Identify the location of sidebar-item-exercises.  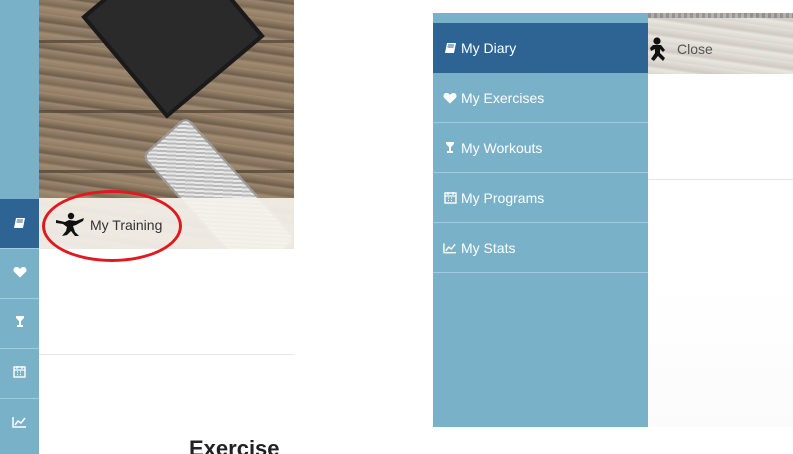
(19, 272).